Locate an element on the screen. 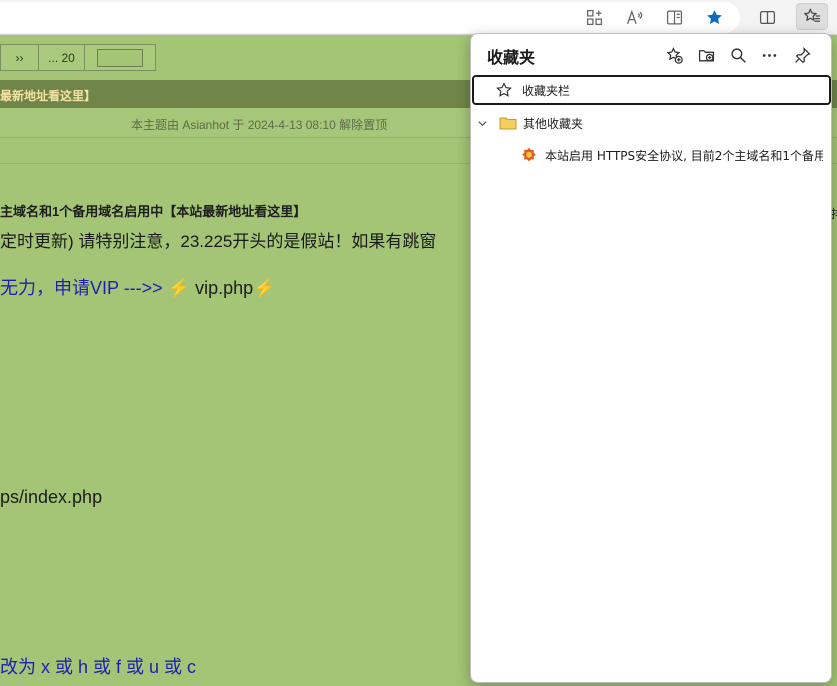  add-folder-icon is located at coordinates (706, 55).